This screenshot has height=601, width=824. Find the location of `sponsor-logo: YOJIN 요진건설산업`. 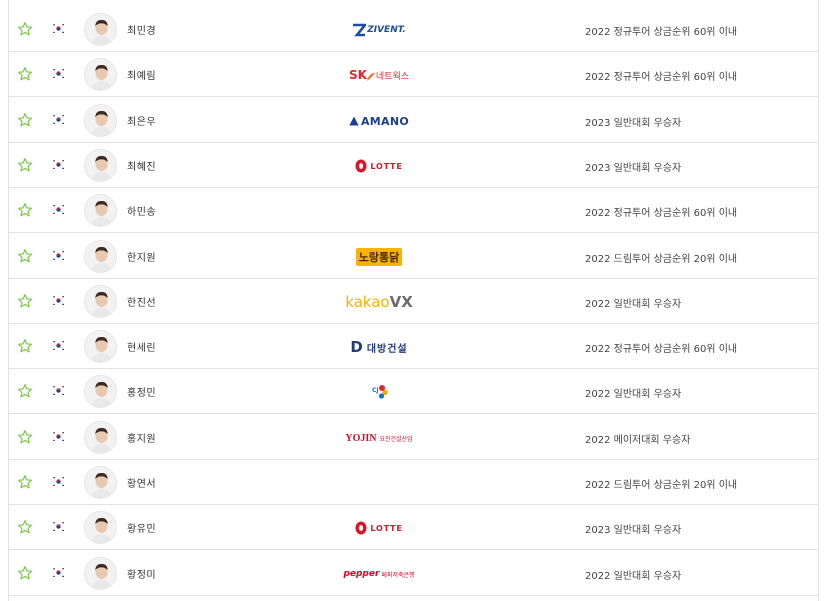

sponsor-logo: YOJIN 요진건설산업 is located at coordinates (379, 438).